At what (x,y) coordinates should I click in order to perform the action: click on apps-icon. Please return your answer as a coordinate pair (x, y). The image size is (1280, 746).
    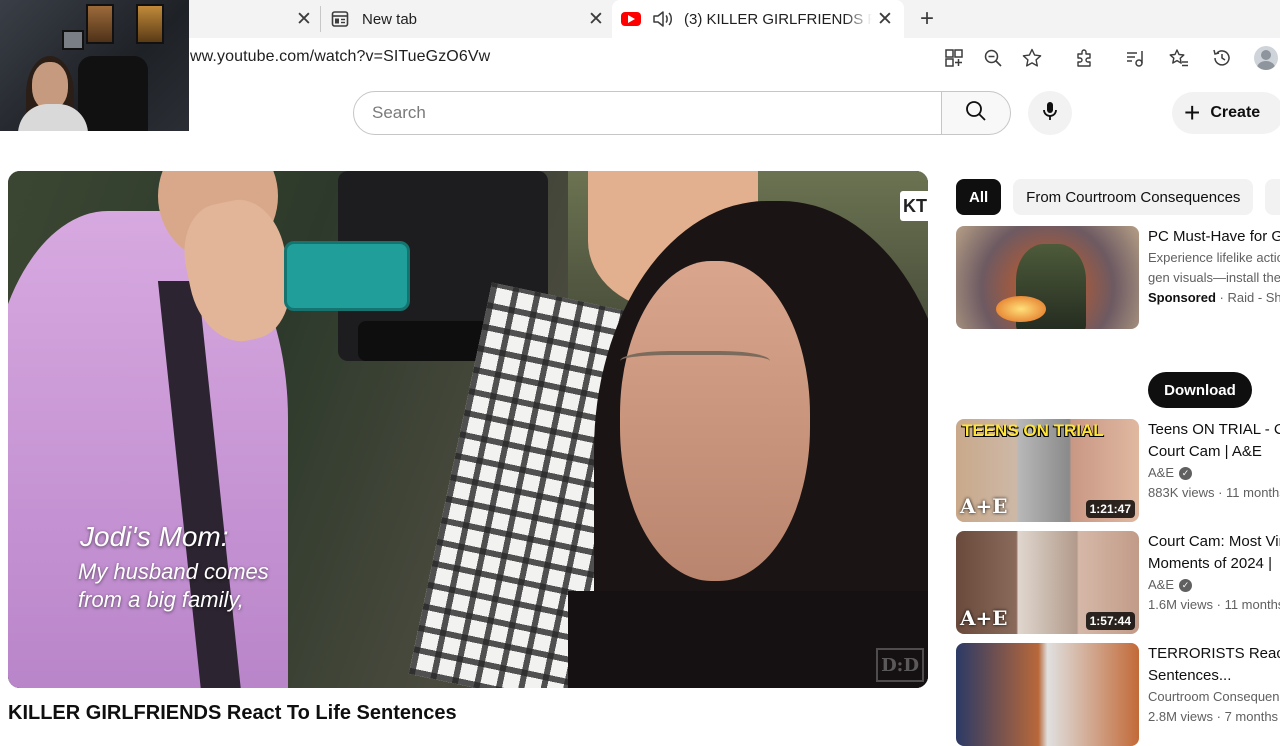
    Looking at the image, I should click on (954, 58).